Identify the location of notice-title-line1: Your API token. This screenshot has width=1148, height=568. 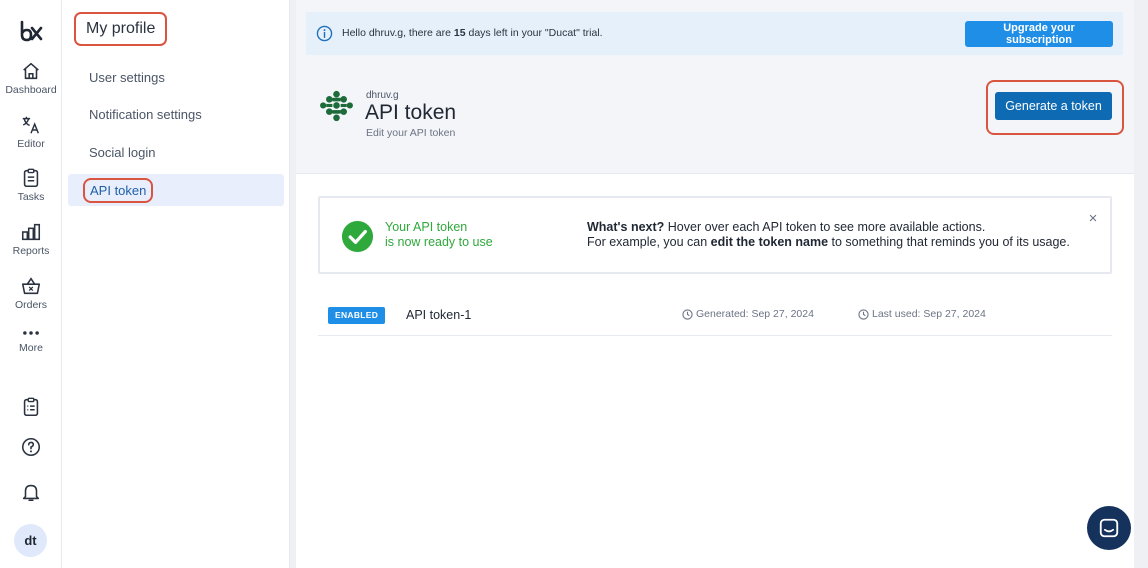
(426, 227).